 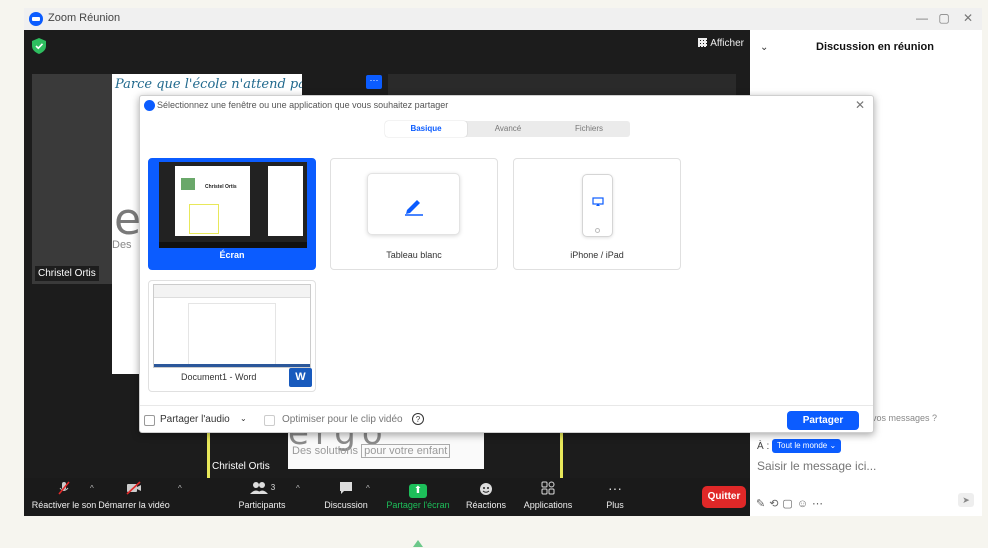 What do you see at coordinates (763, 446) in the screenshot?
I see `chat-to-label: À :` at bounding box center [763, 446].